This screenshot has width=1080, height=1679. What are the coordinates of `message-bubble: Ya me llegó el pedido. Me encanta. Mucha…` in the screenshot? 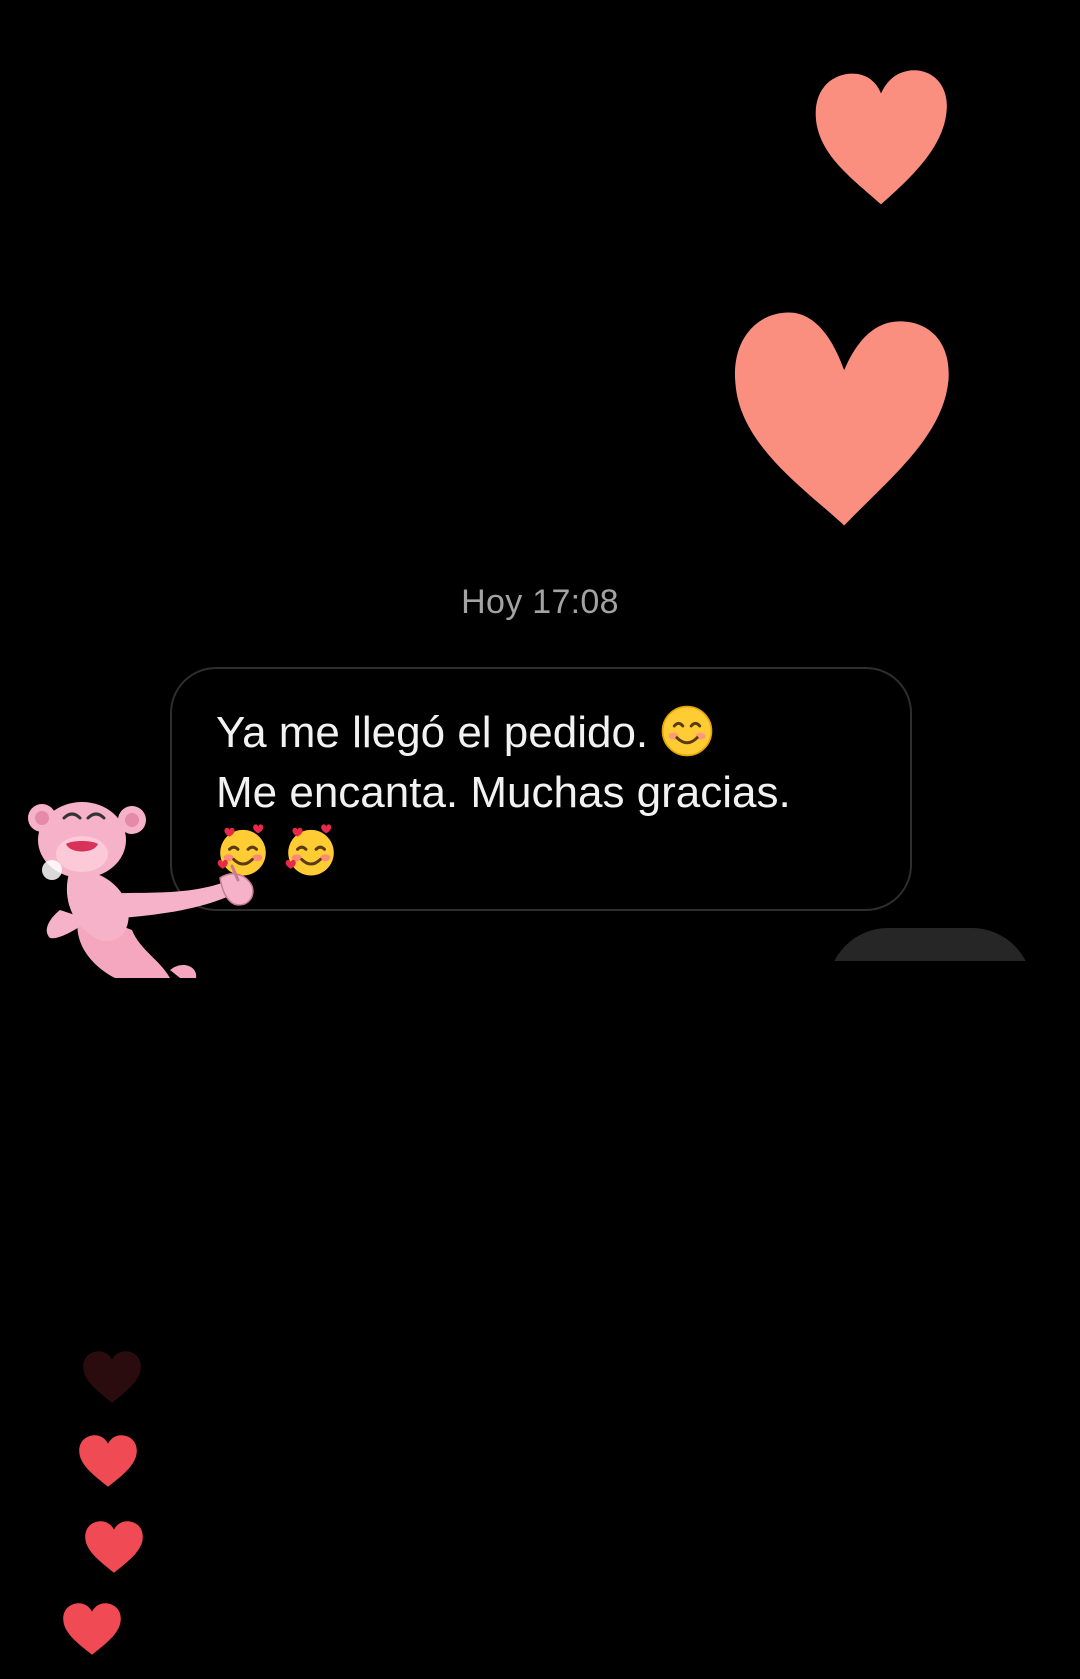 It's located at (541, 789).